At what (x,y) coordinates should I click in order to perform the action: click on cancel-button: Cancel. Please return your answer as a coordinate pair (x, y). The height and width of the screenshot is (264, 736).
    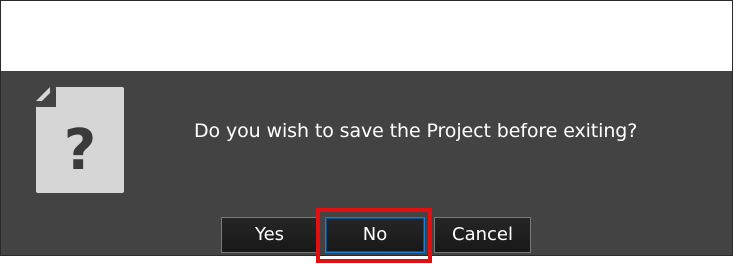
    Looking at the image, I should click on (482, 235).